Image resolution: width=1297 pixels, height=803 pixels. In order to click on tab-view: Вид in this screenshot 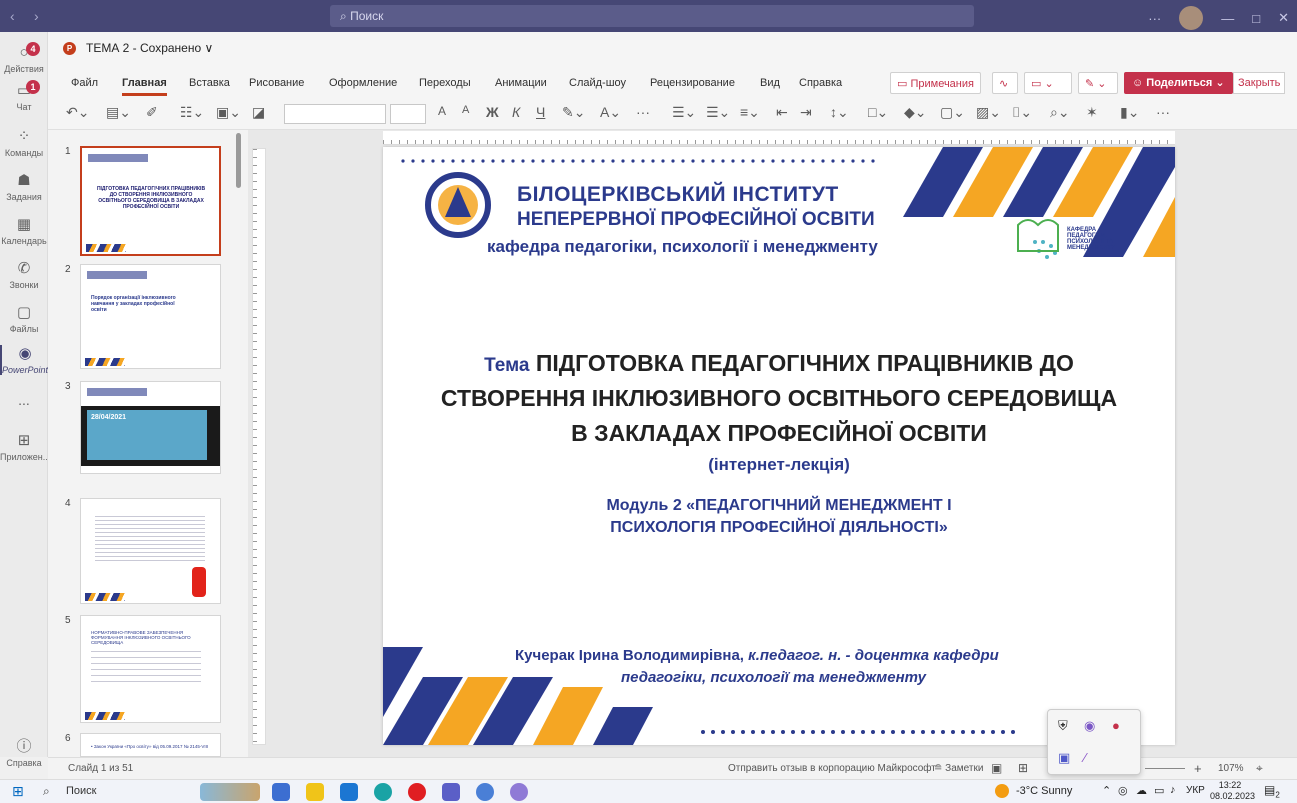, I will do `click(770, 83)`.